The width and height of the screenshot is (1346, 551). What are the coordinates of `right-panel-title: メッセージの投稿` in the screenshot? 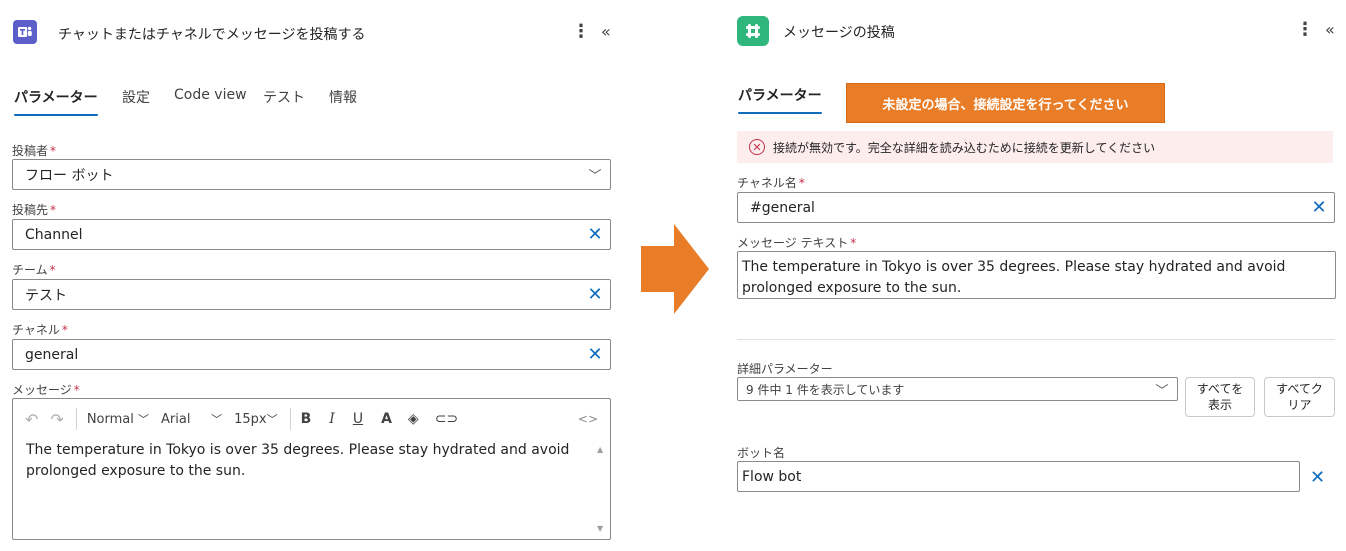 It's located at (839, 33).